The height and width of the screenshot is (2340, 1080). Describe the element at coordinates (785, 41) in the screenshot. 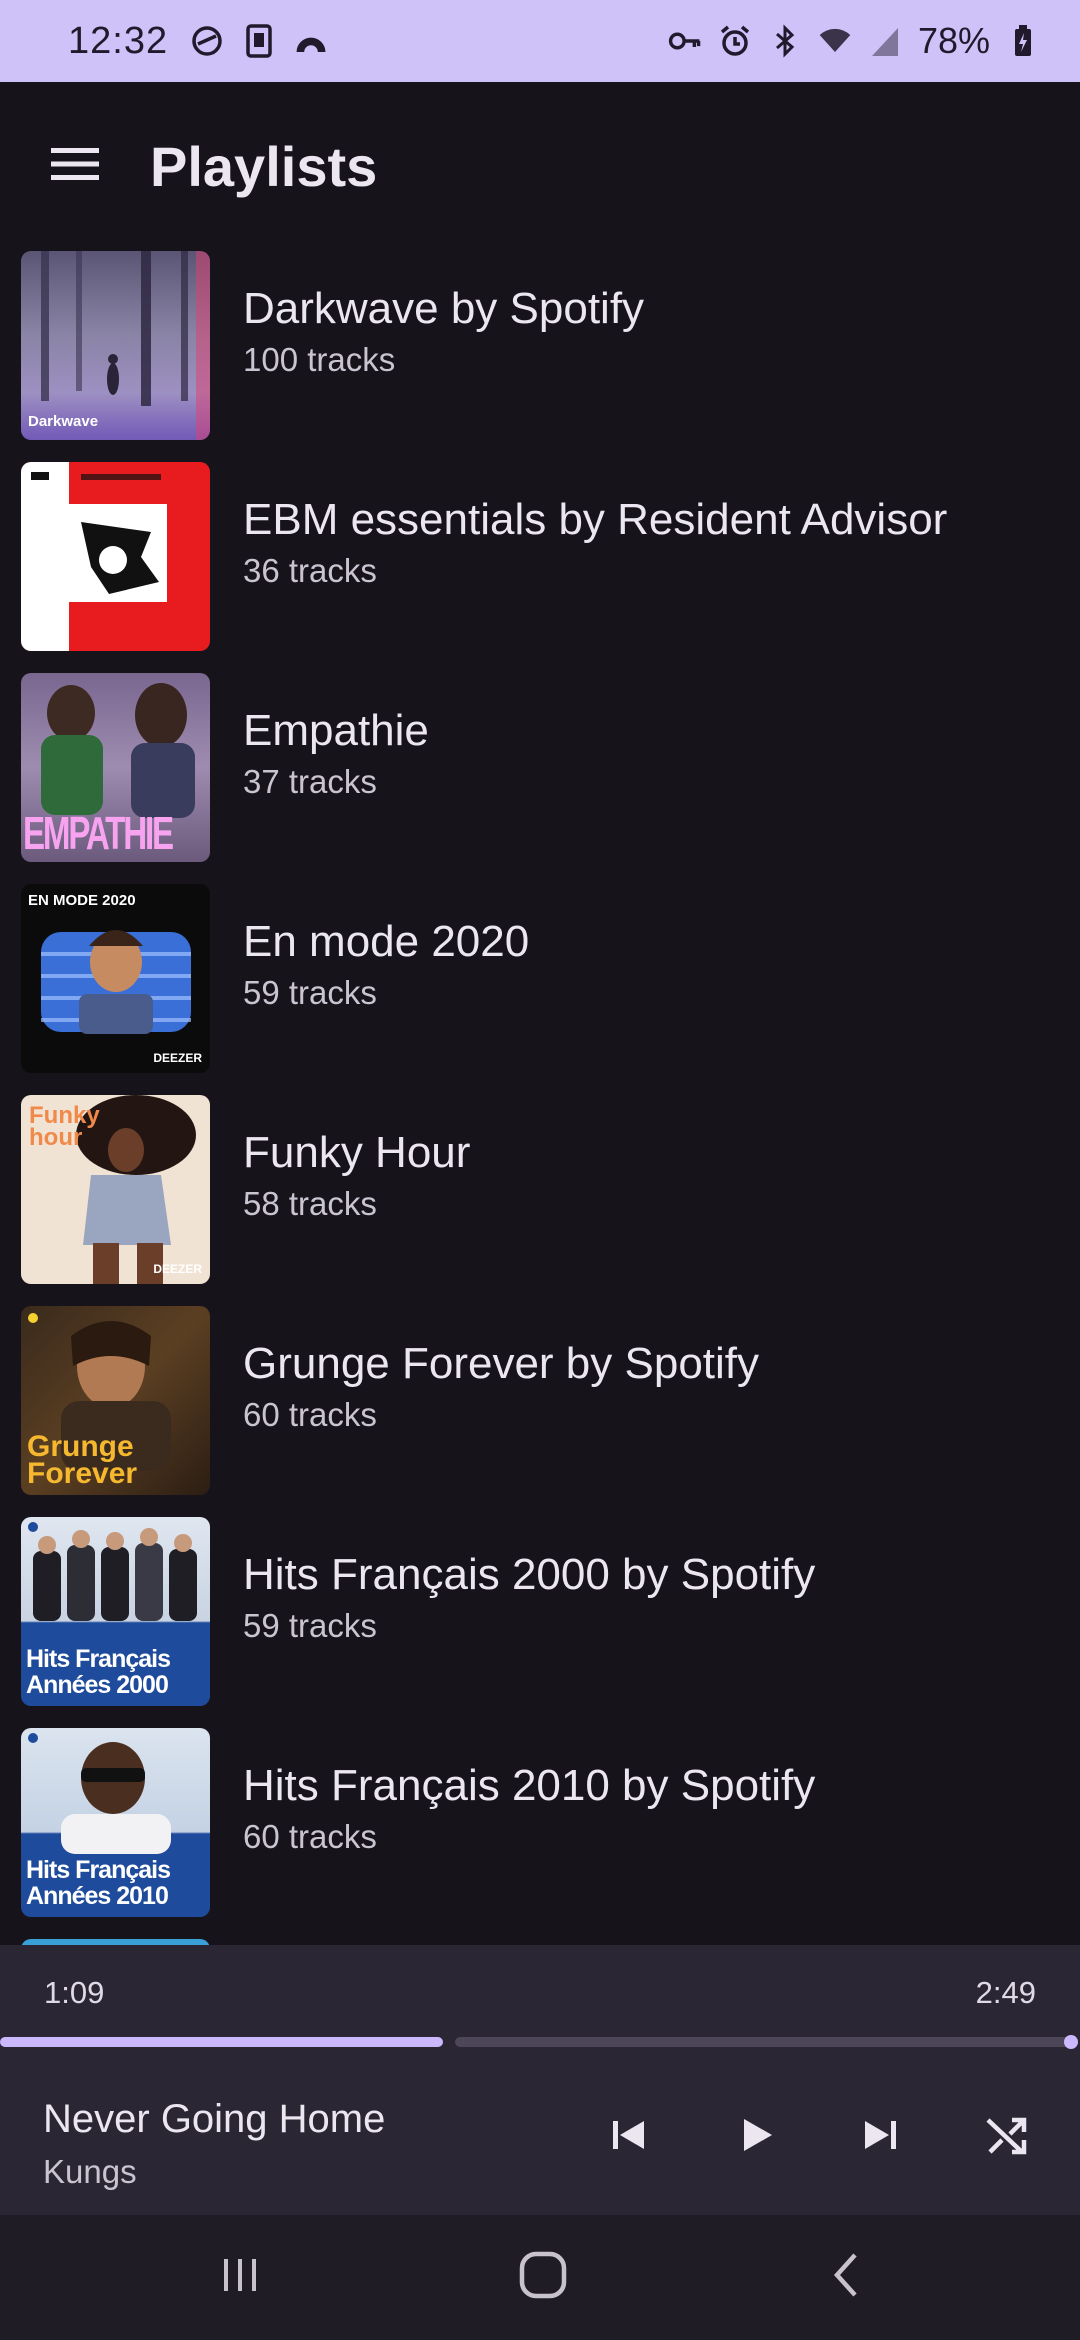

I see `bluetooth-icon` at that location.